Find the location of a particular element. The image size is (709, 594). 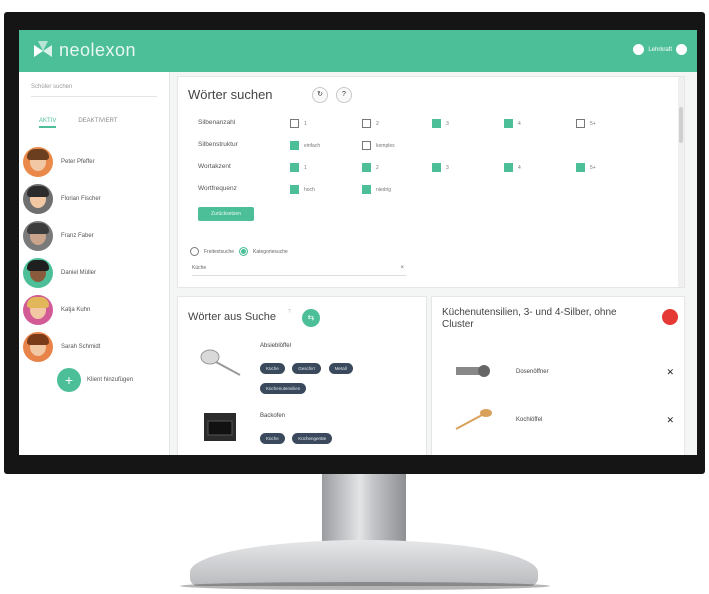

list-item: Kochlöffel ✕ is located at coordinates (563, 420).